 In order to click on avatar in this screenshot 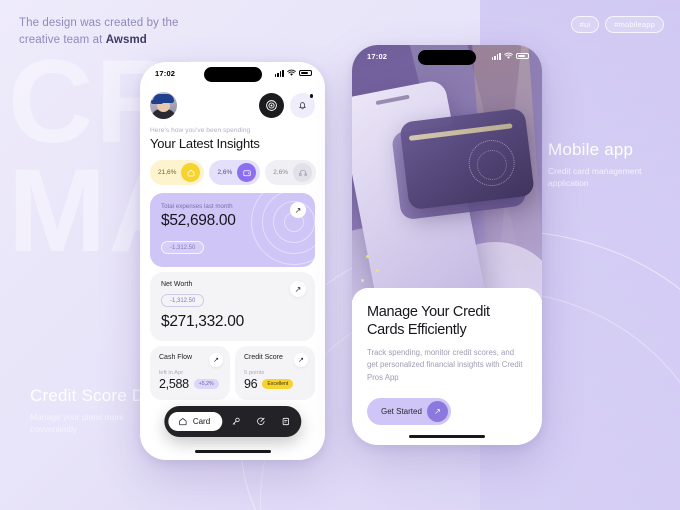, I will do `click(163, 105)`.